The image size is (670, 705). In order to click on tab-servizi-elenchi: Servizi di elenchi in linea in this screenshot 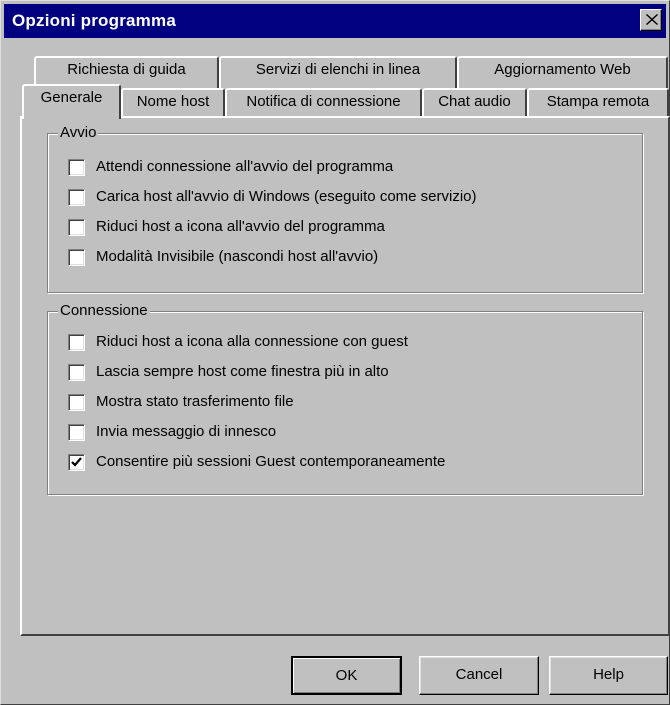, I will do `click(338, 72)`.